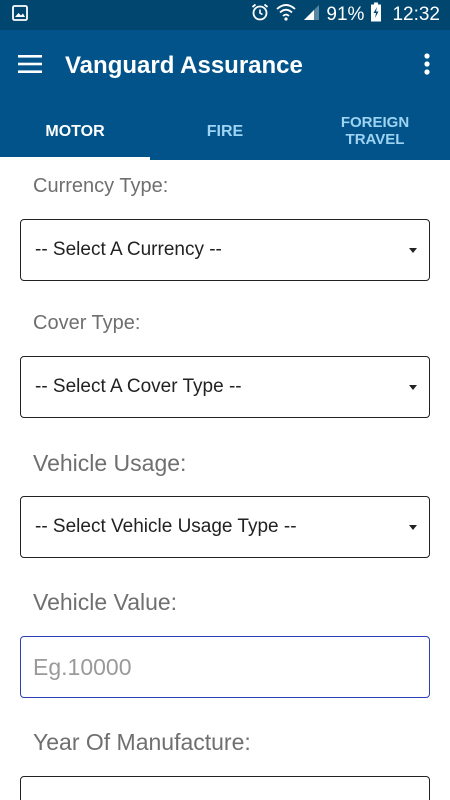 Image resolution: width=450 pixels, height=800 pixels. What do you see at coordinates (20, 15) in the screenshot?
I see `image-icon` at bounding box center [20, 15].